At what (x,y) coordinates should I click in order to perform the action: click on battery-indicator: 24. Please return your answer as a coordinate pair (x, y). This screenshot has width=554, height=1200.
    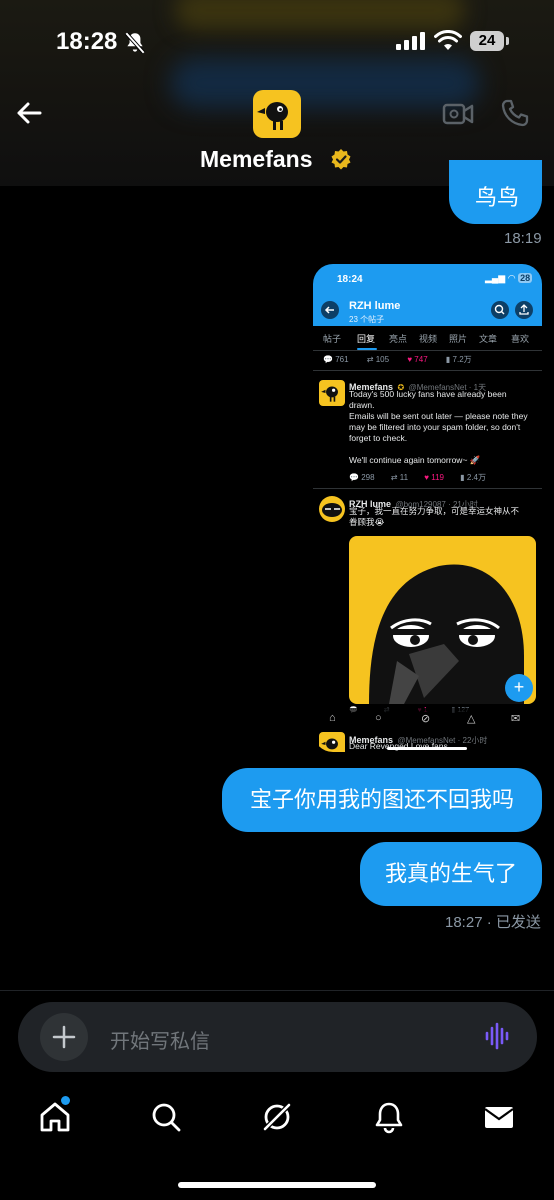
    Looking at the image, I should click on (490, 41).